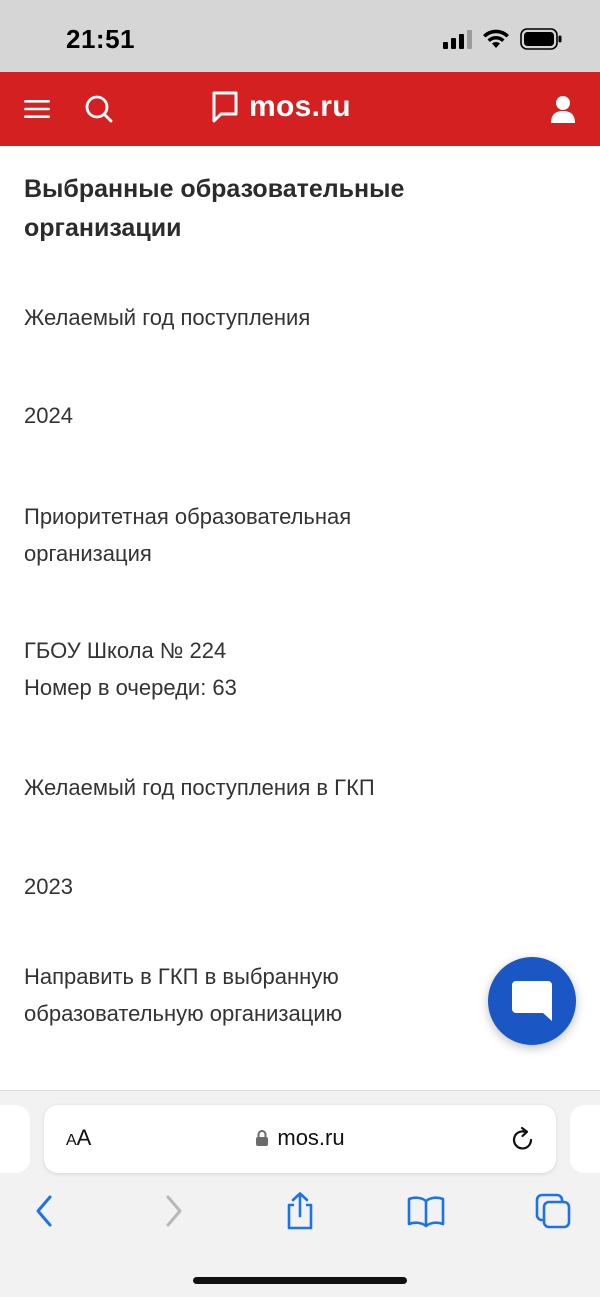 The image size is (600, 1297). I want to click on bookmarks-button, so click(426, 1211).